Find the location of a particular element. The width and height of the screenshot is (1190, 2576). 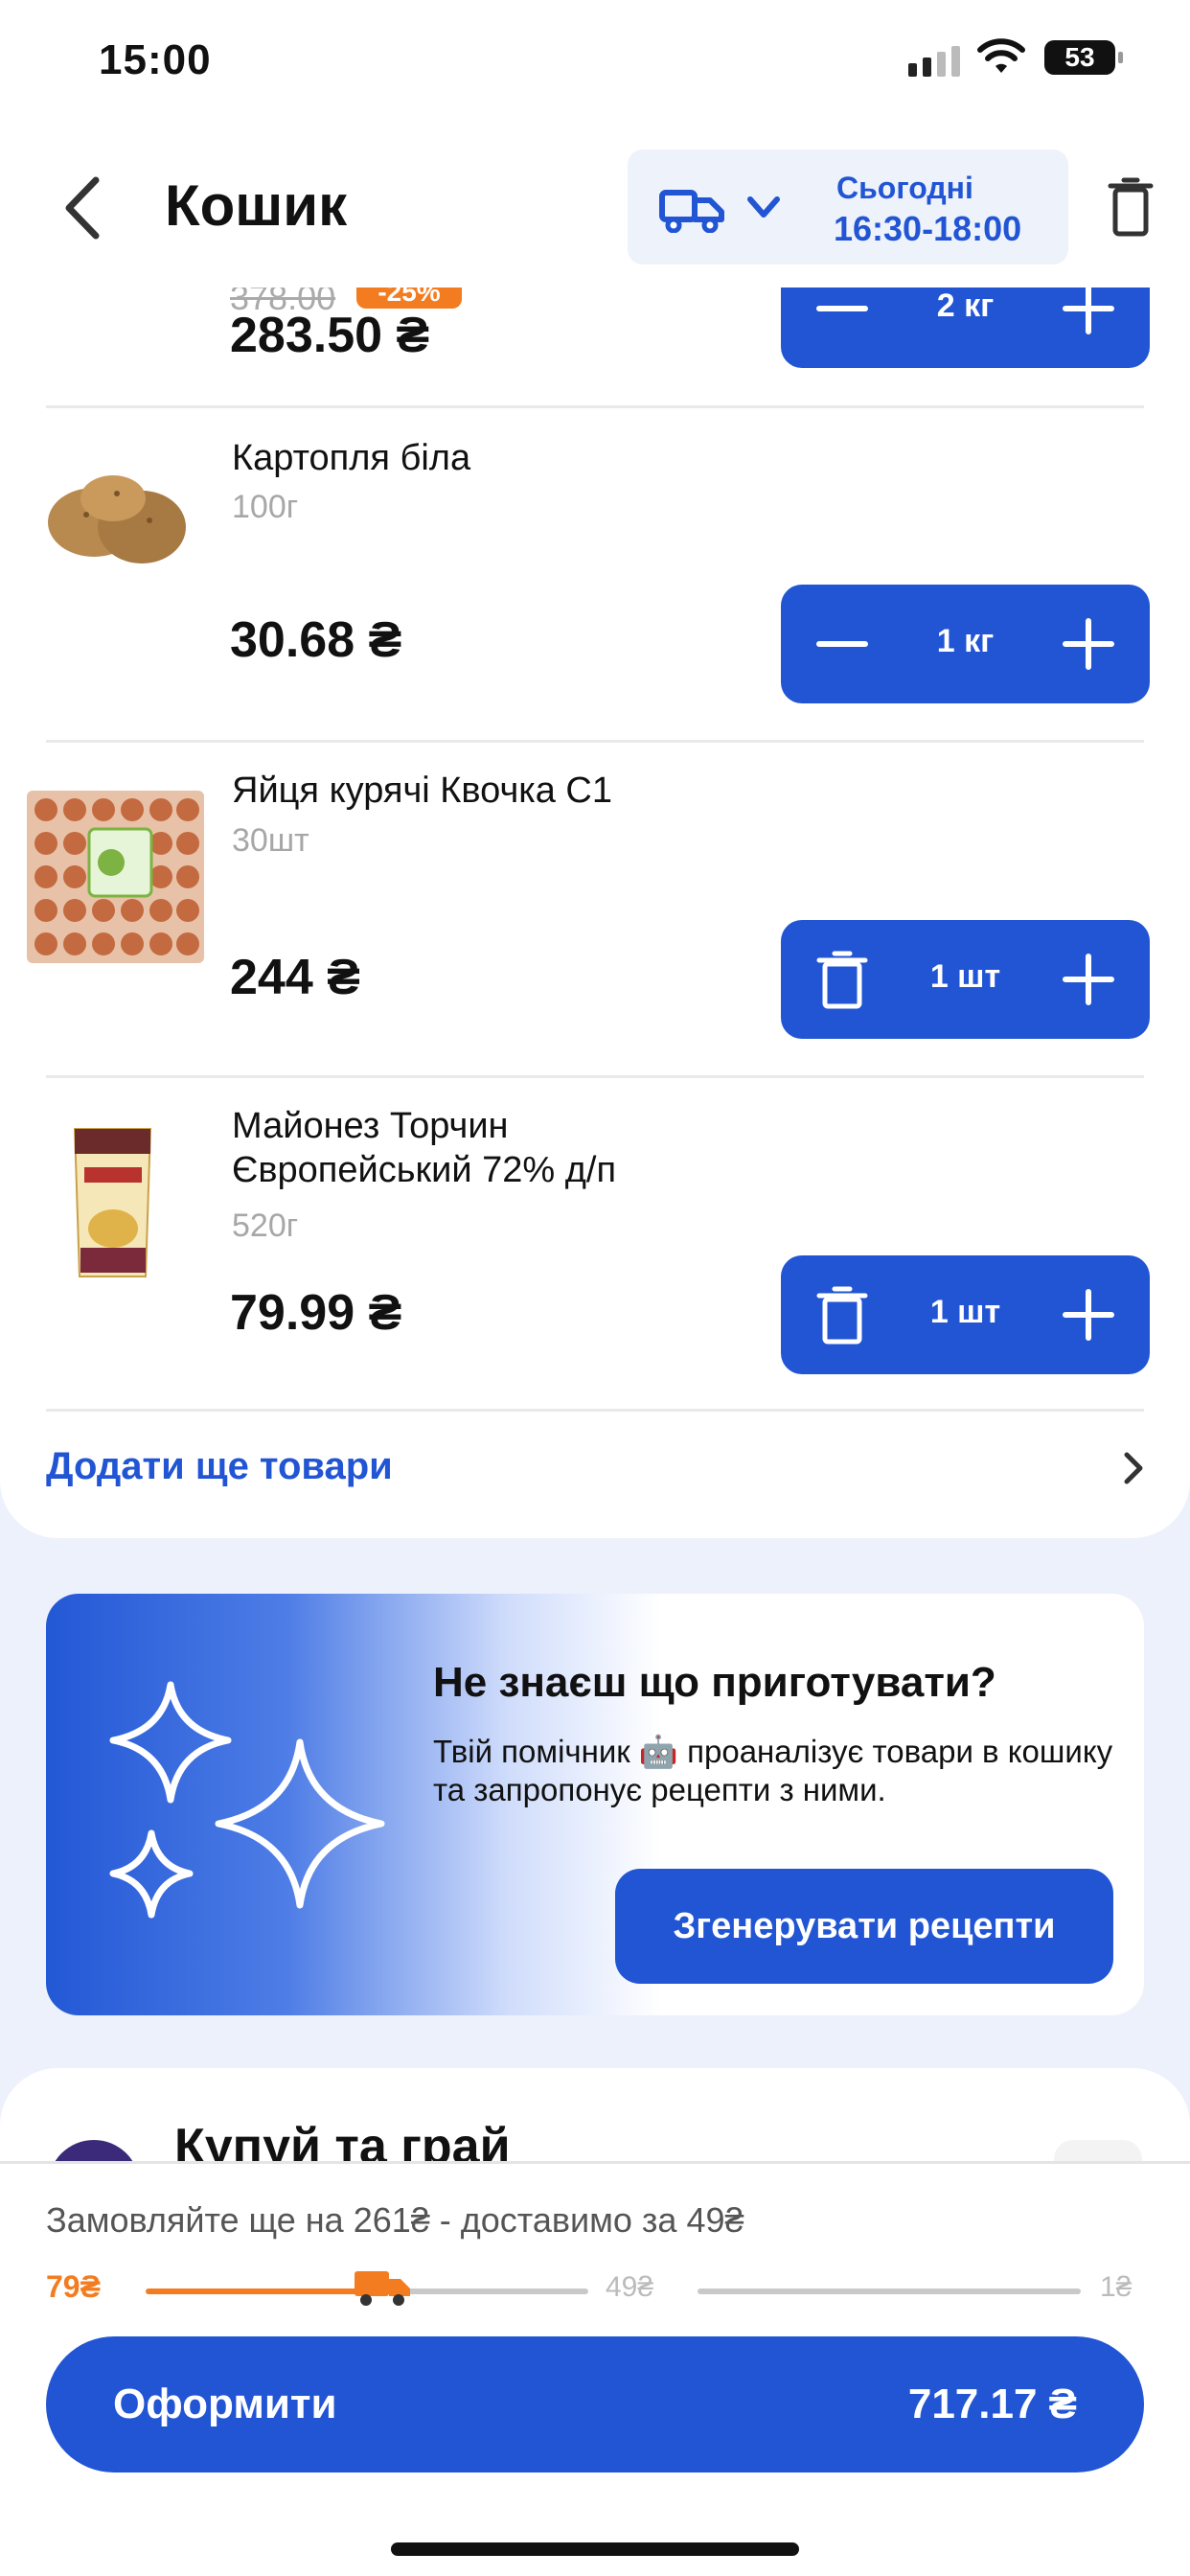

page-title: Кошик is located at coordinates (256, 205).